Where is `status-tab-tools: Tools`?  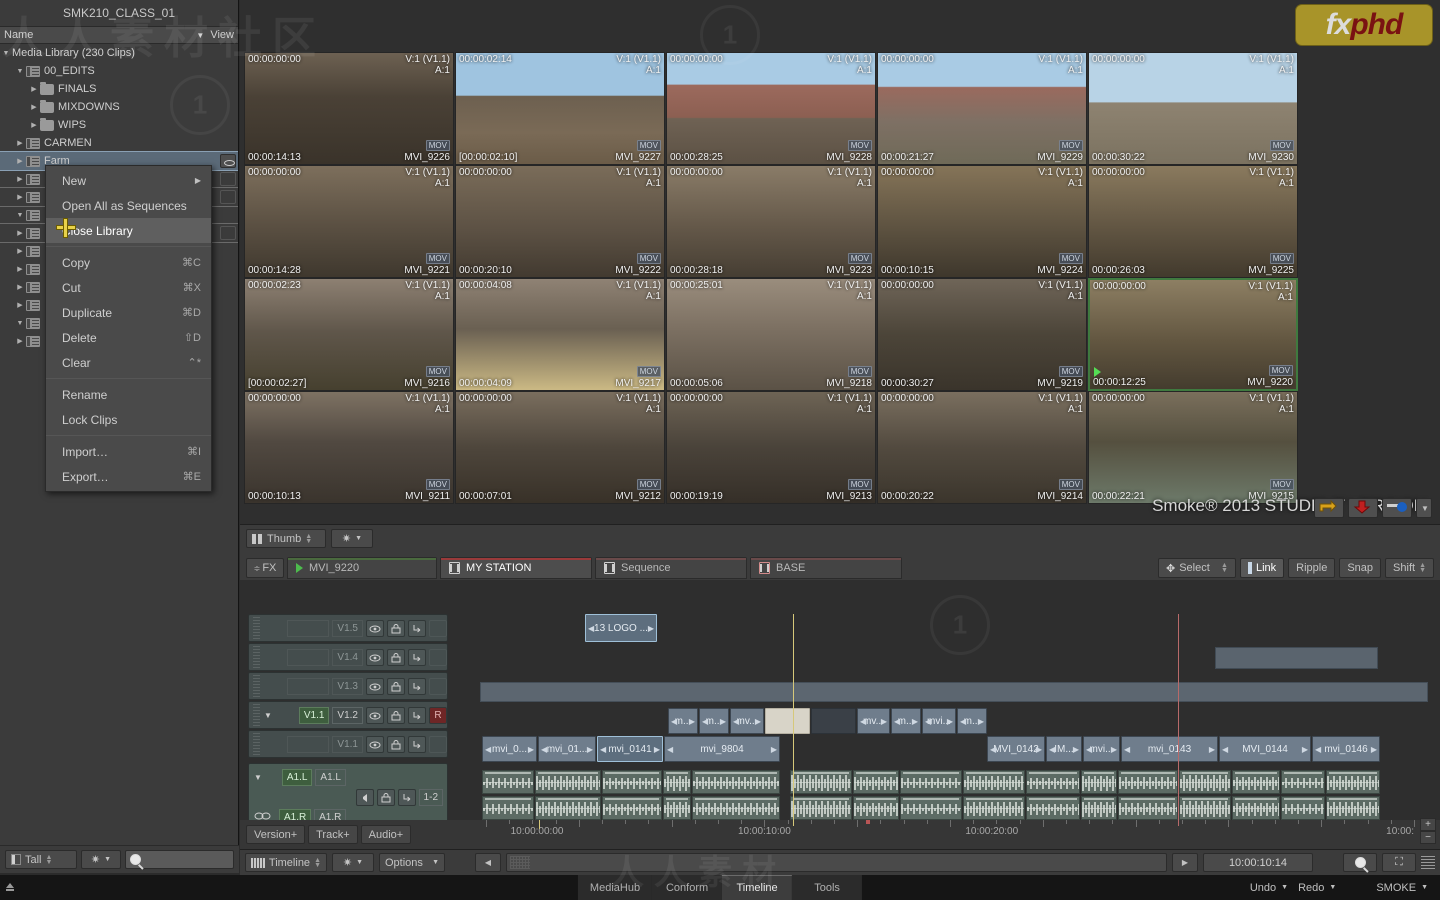 status-tab-tools: Tools is located at coordinates (827, 887).